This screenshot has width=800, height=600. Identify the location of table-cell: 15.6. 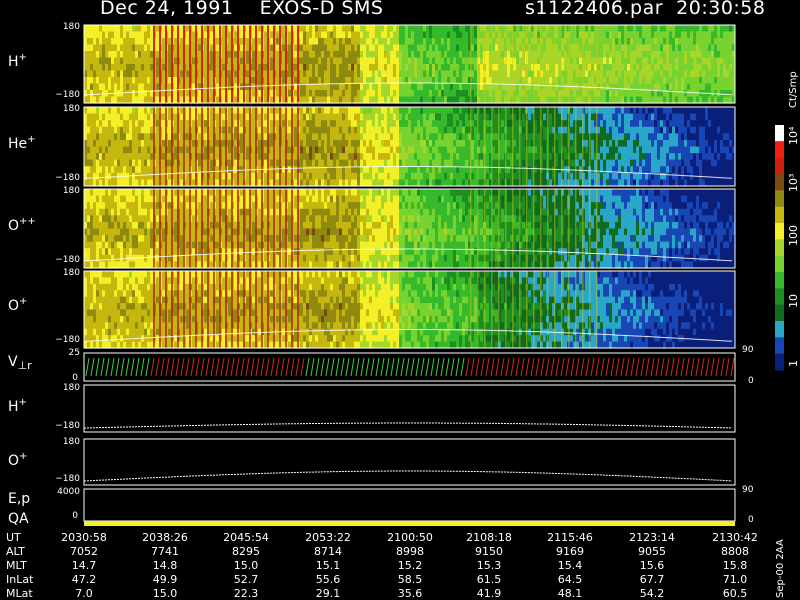
(652, 565).